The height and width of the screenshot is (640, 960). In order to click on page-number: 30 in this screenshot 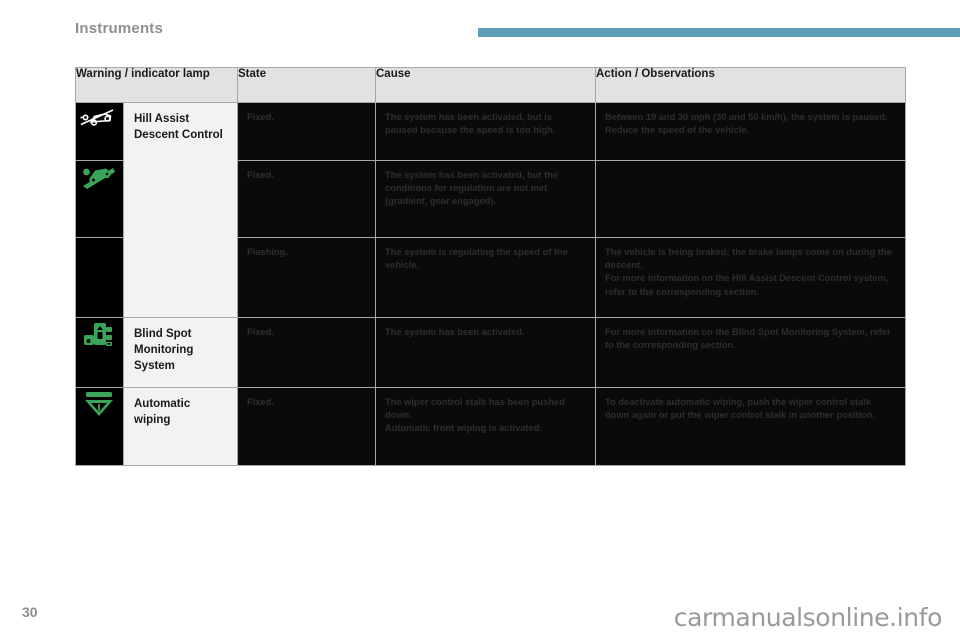, I will do `click(30, 612)`.